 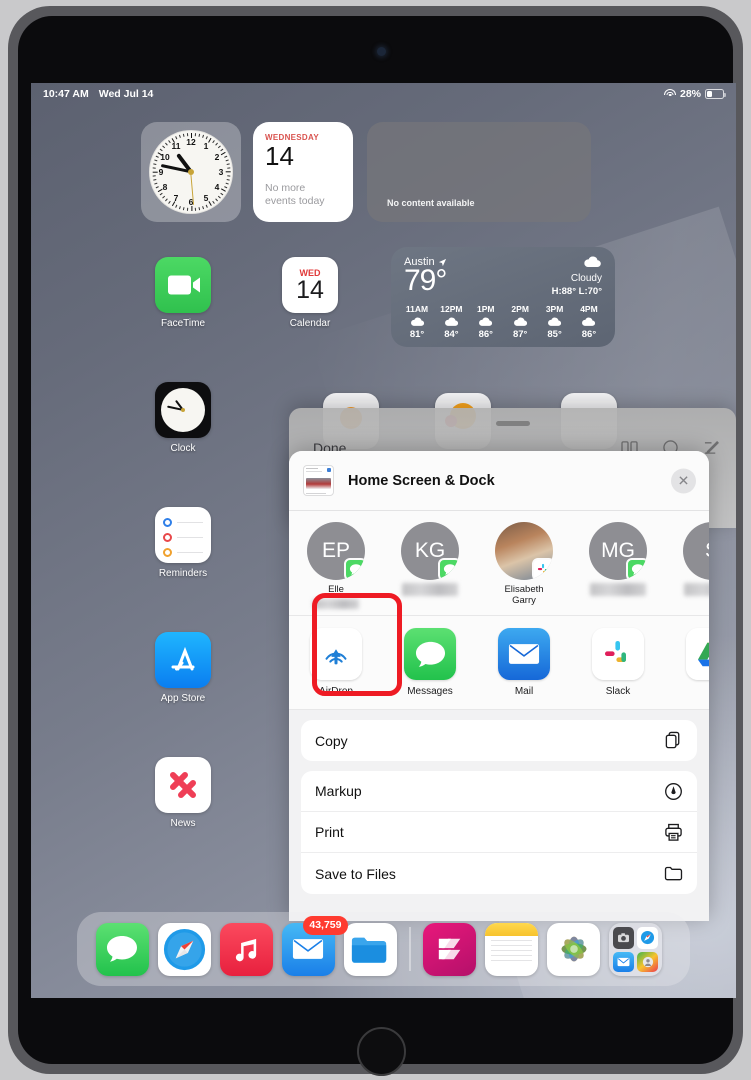 What do you see at coordinates (183, 418) in the screenshot?
I see `app-clock: Clock` at bounding box center [183, 418].